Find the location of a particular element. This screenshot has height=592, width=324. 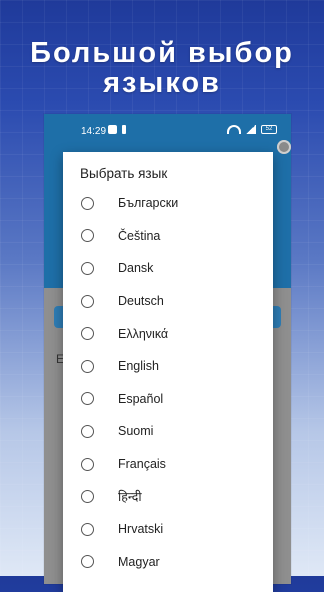

signal-icon is located at coordinates (251, 129).